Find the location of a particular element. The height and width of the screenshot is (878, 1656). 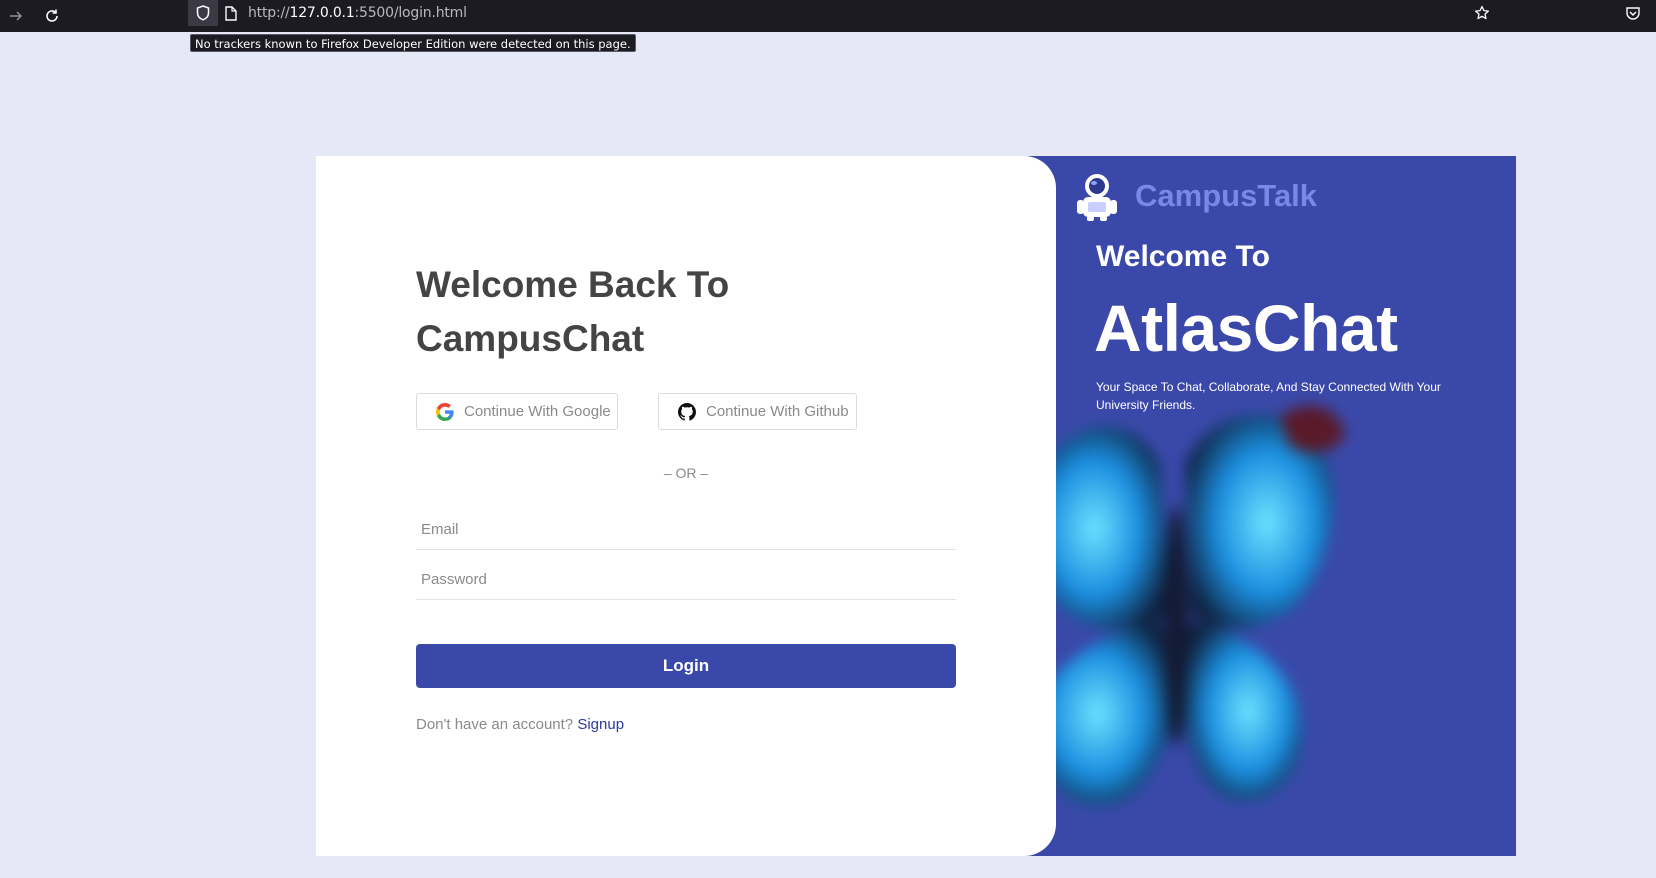

pocket-icon is located at coordinates (1633, 13).